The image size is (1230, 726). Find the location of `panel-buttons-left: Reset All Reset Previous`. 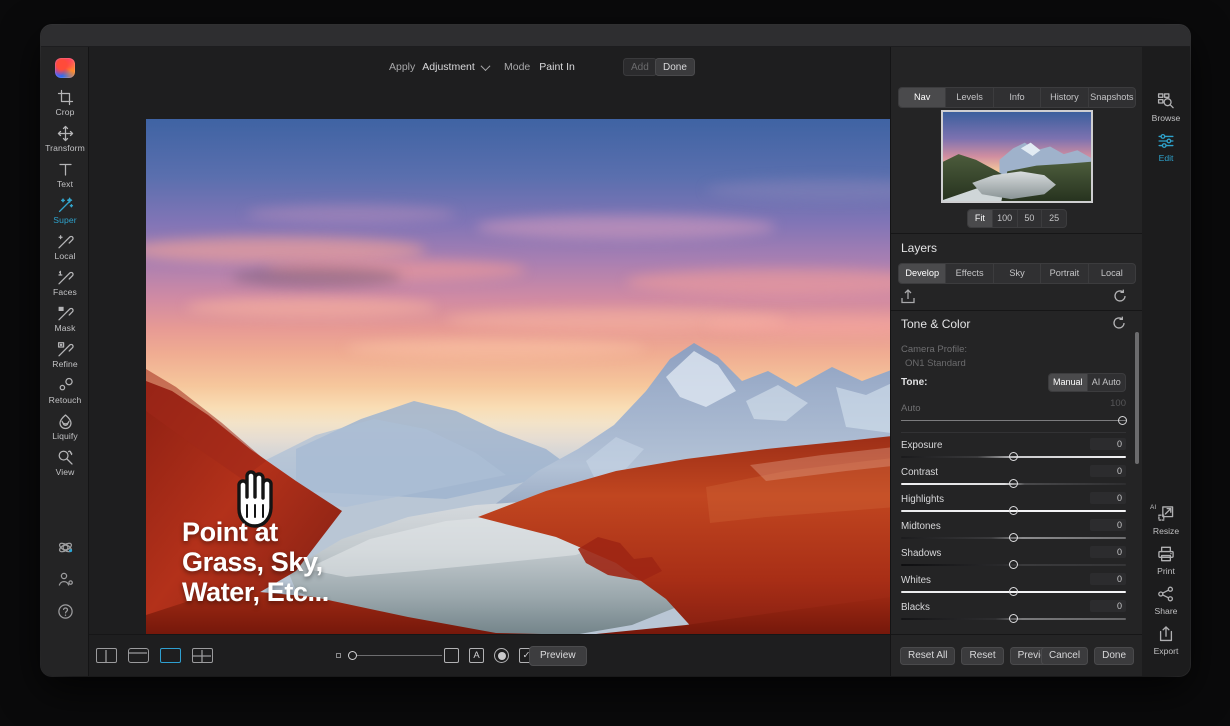

panel-buttons-left: Reset All Reset Previous is located at coordinates (982, 655).